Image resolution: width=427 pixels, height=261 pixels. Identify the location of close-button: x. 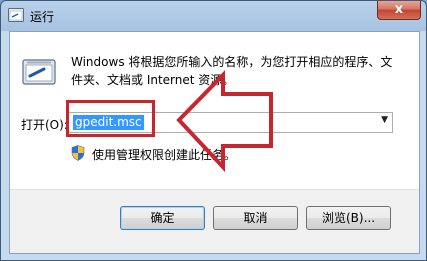
(399, 10).